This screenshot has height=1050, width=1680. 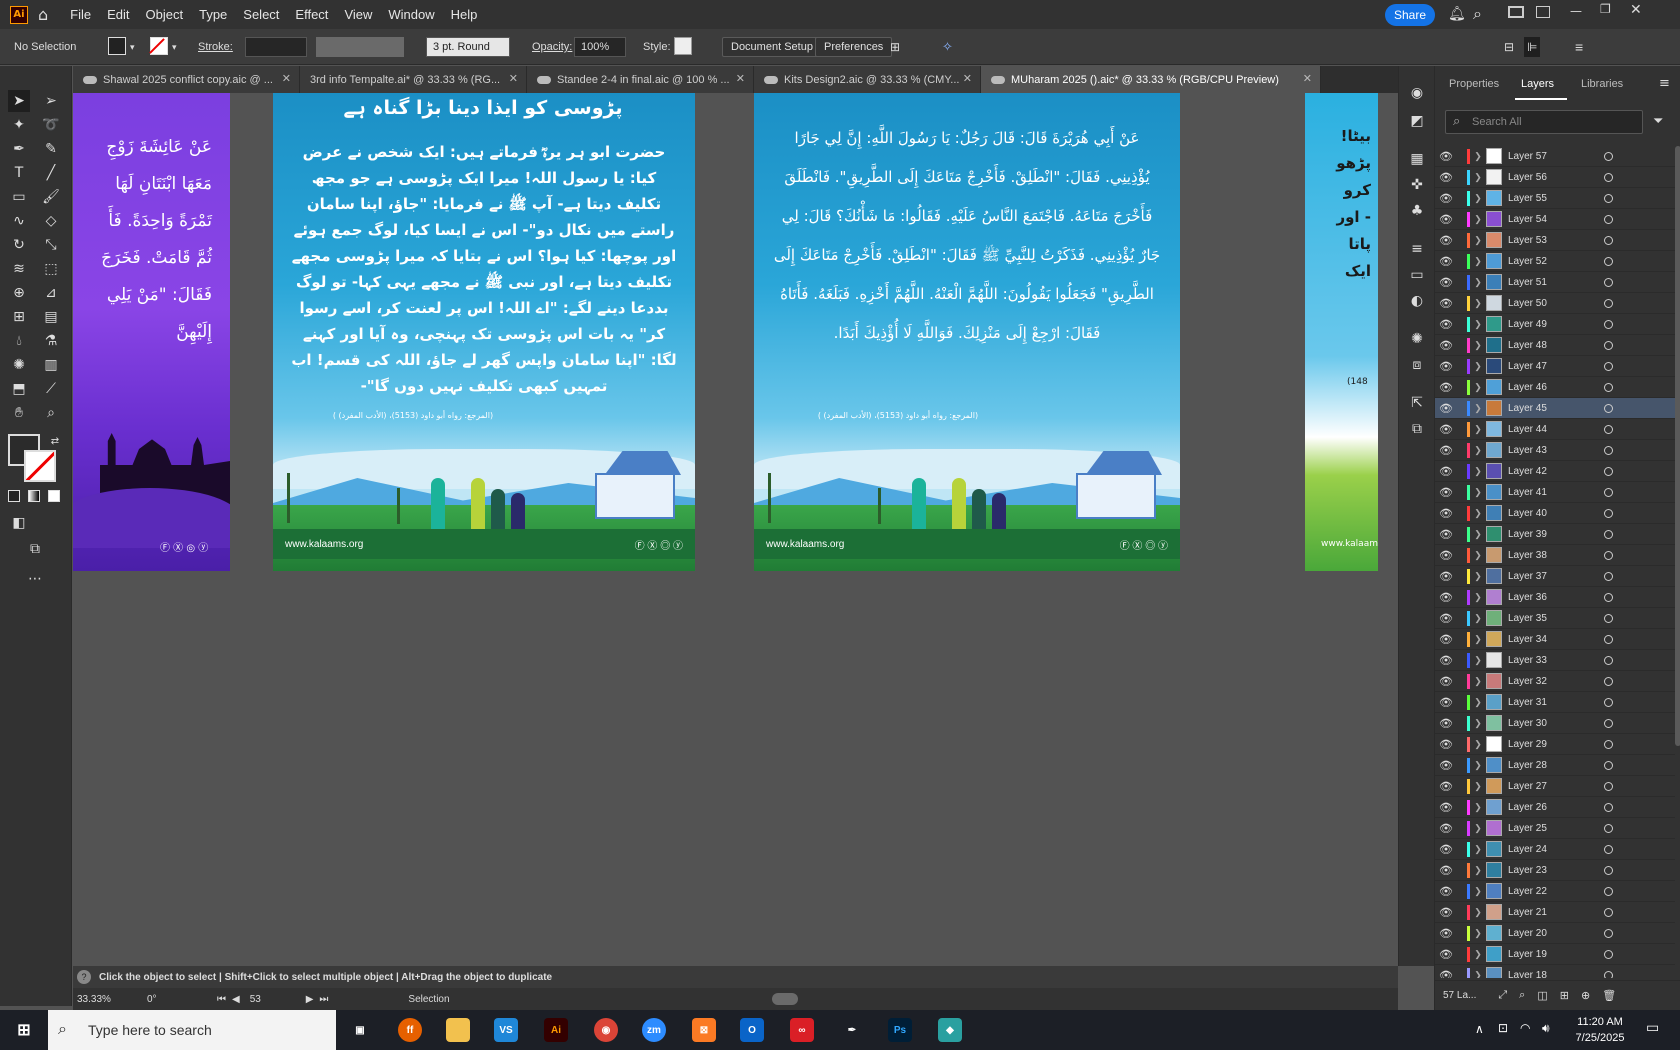 I want to click on layer-name: Layer 46, so click(x=1551, y=387).